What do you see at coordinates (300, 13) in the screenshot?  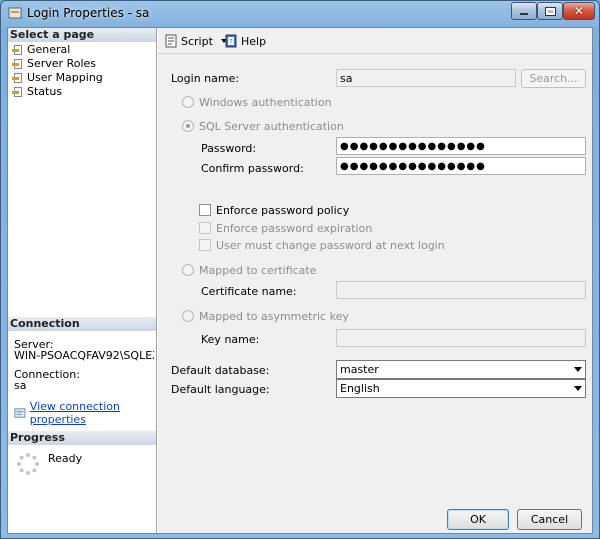 I see `title-bar: Login Properties - sa ✕` at bounding box center [300, 13].